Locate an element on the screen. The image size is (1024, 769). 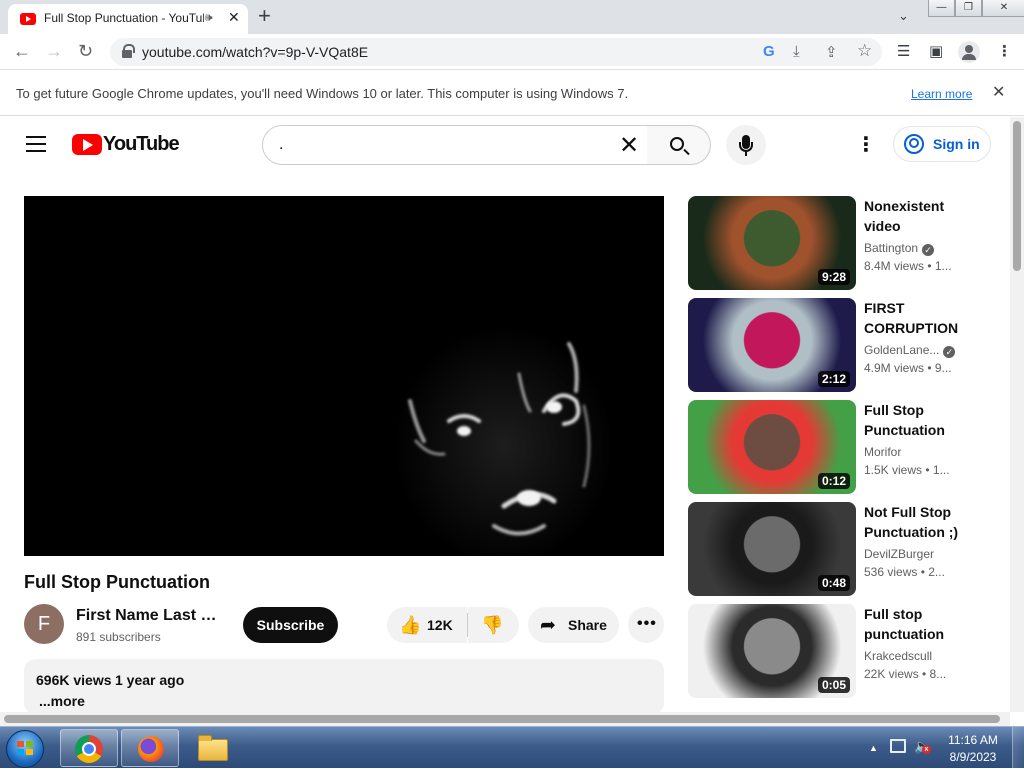
google-lens-icon: G is located at coordinates (769, 51).